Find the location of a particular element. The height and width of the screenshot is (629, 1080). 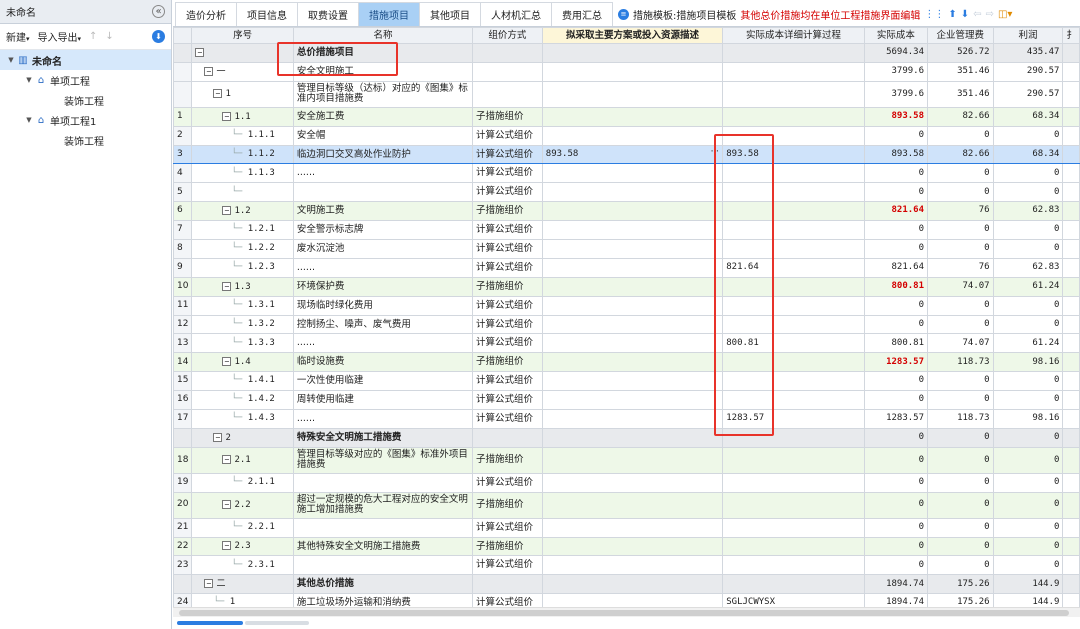

table-row: 22−2.3 其他特殊安全文明施工措施费 子措施组价 0 0 0 is located at coordinates (626, 546).